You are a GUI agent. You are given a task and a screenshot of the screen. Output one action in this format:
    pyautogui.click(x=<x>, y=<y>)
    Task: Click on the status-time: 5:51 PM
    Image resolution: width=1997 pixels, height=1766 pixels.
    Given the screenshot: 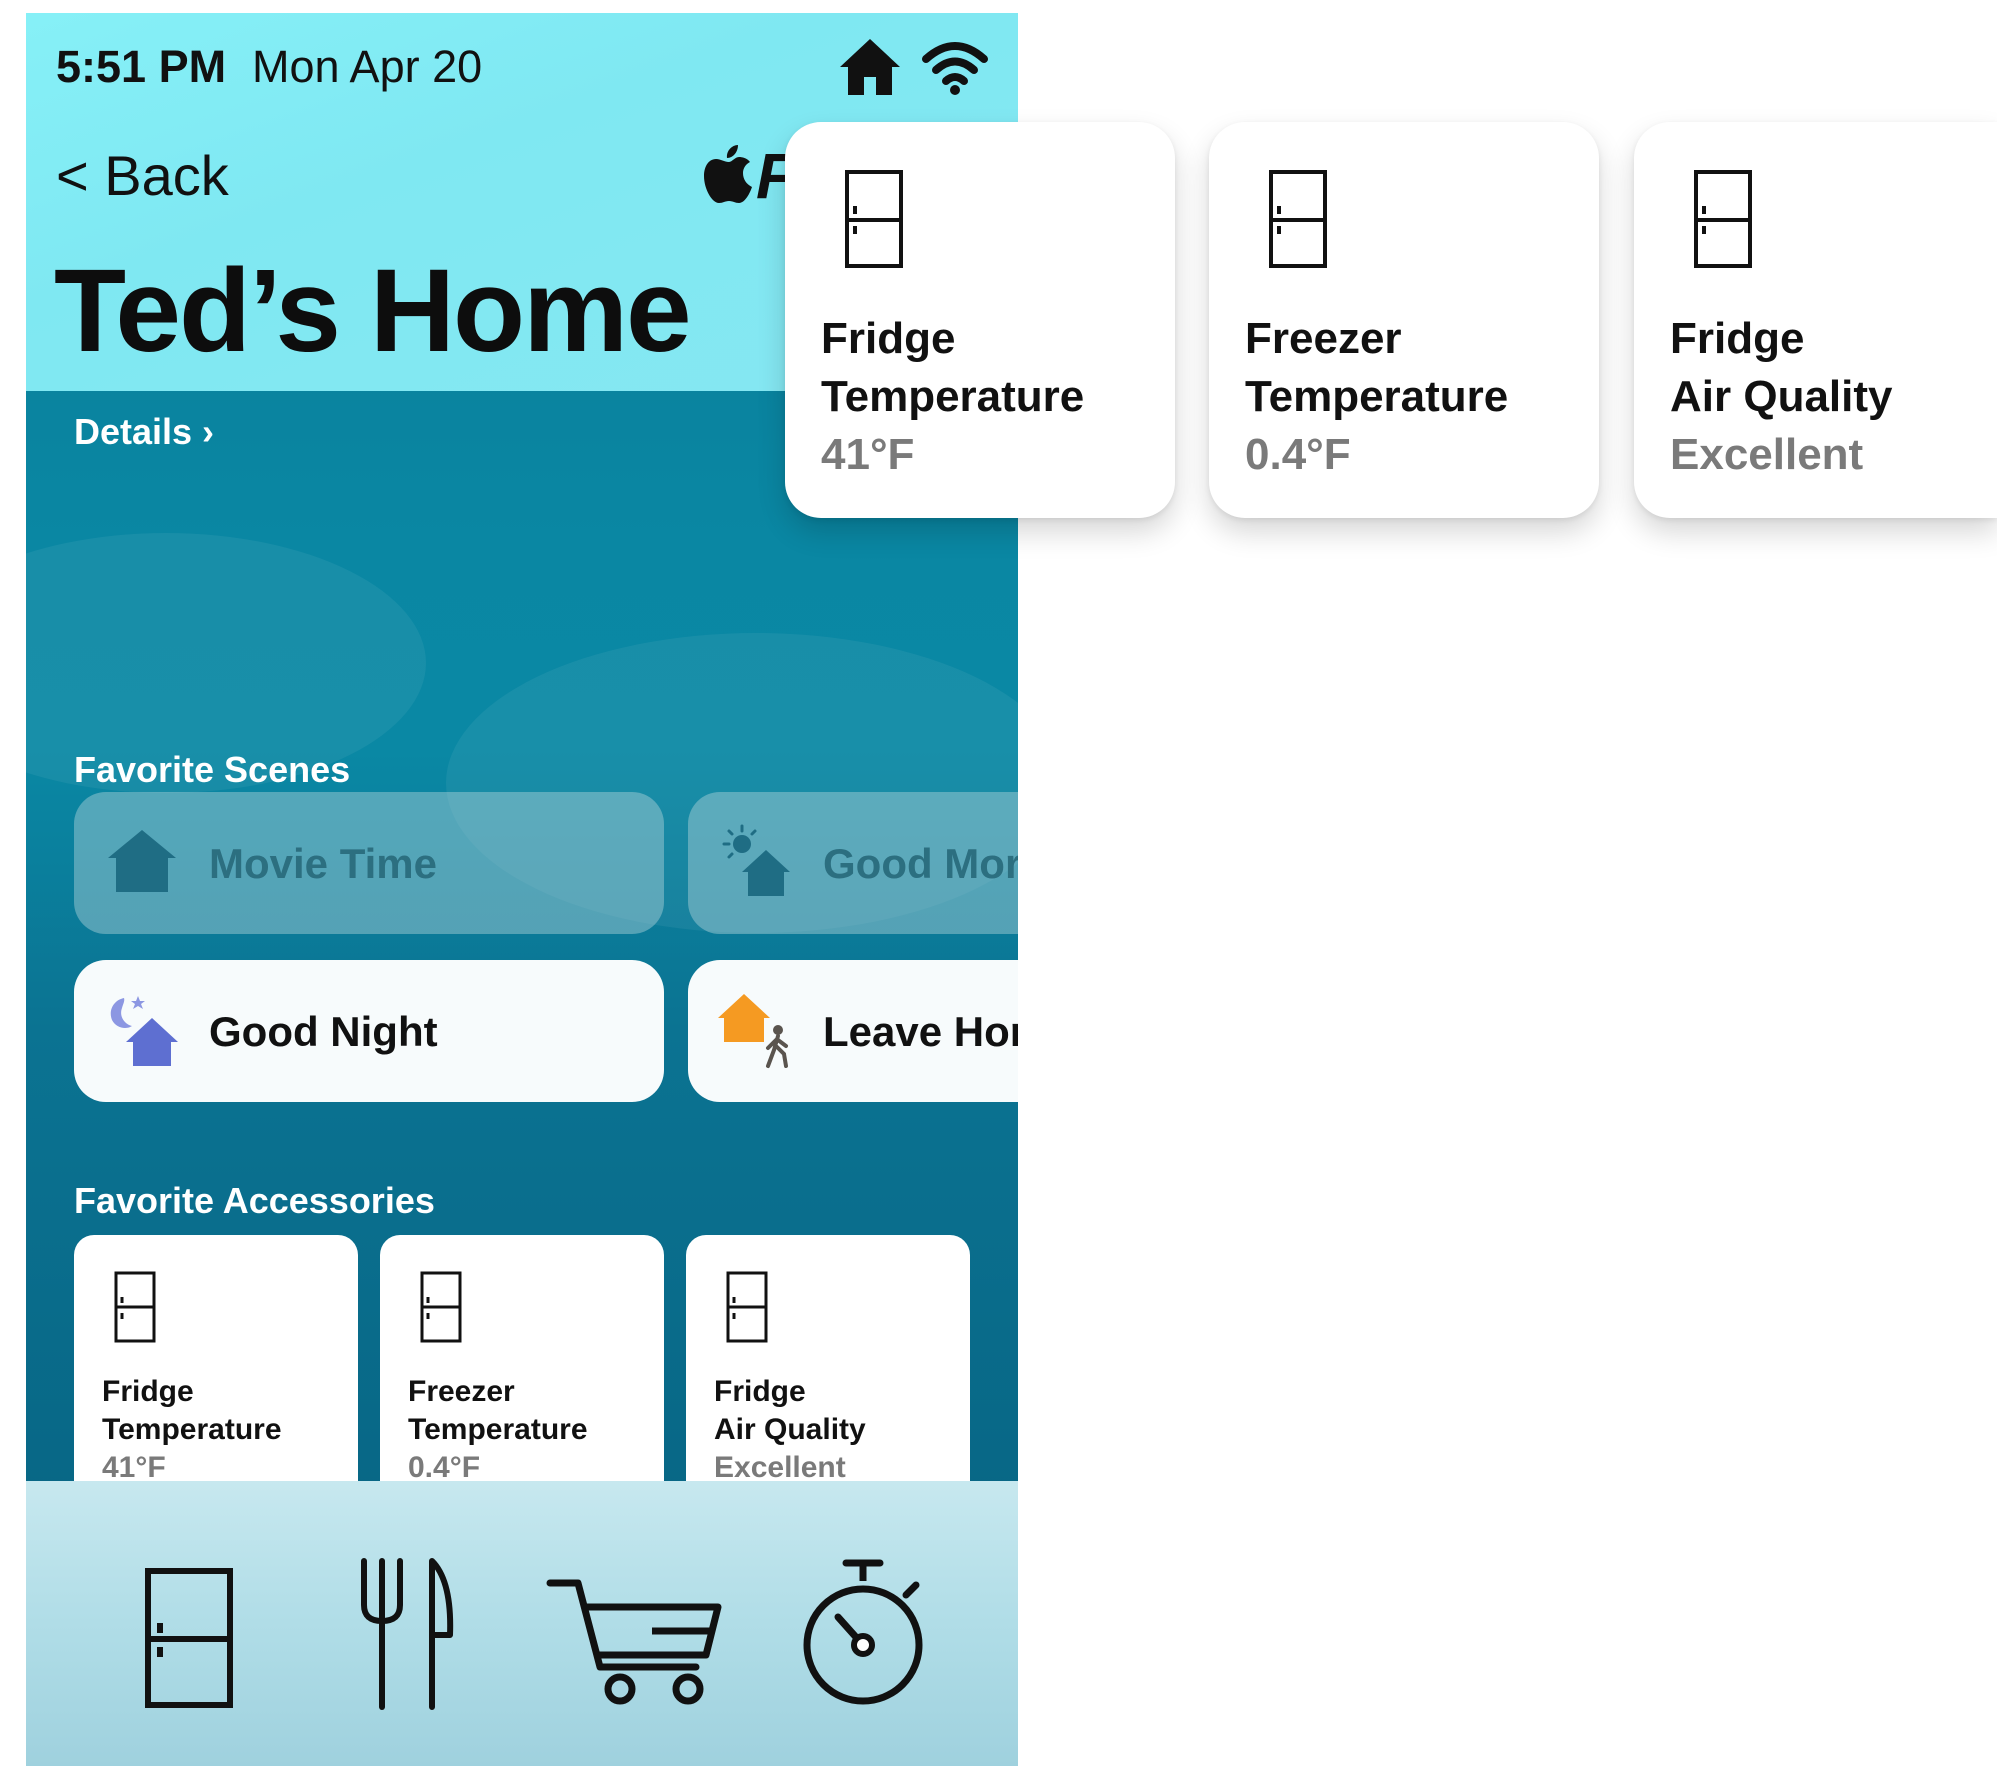 What is the action you would take?
    pyautogui.click(x=141, y=66)
    